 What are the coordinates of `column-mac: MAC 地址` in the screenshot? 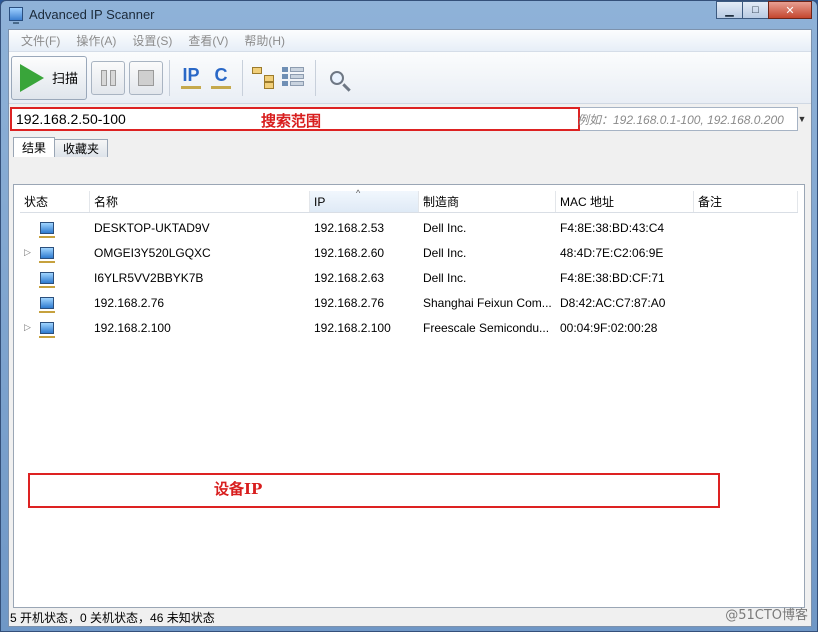 It's located at (625, 201).